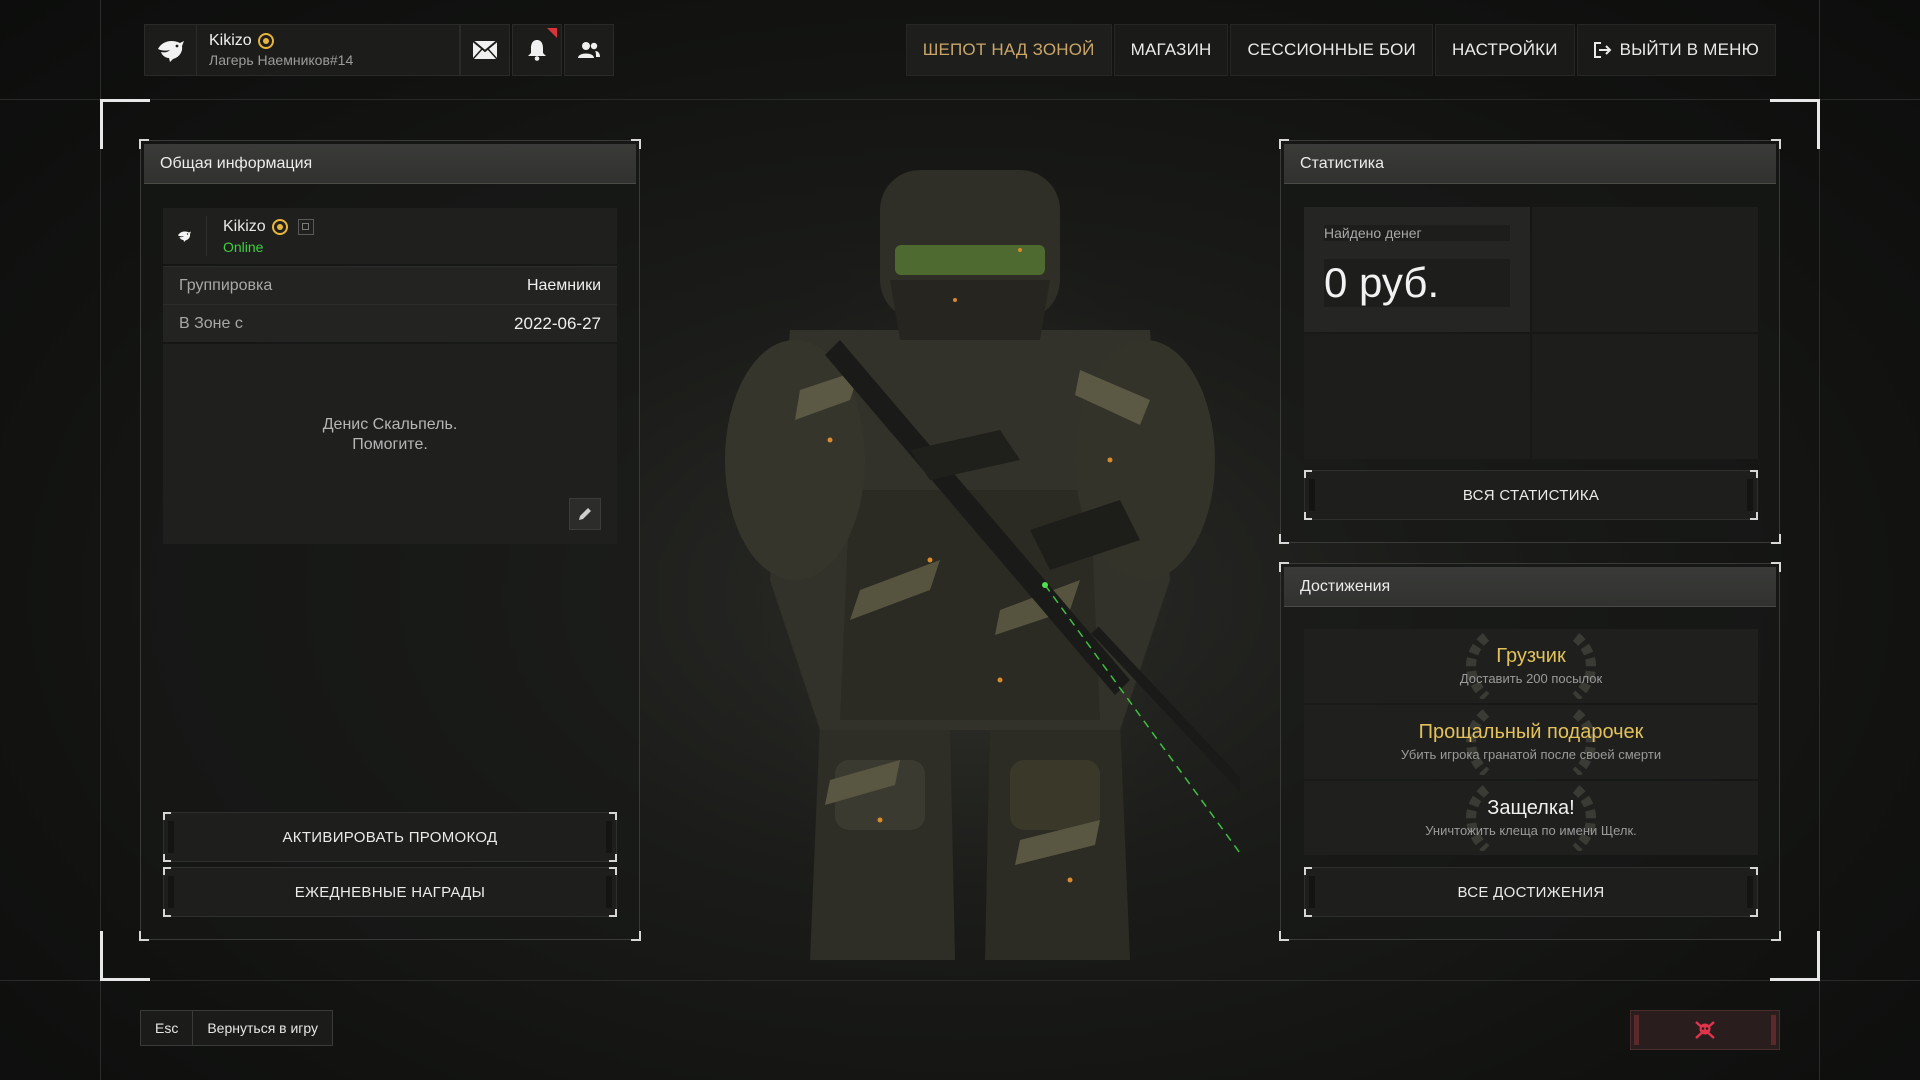 This screenshot has height=1080, width=1920. What do you see at coordinates (390, 285) in the screenshot?
I see `info-row-faction: Группировка Наемники` at bounding box center [390, 285].